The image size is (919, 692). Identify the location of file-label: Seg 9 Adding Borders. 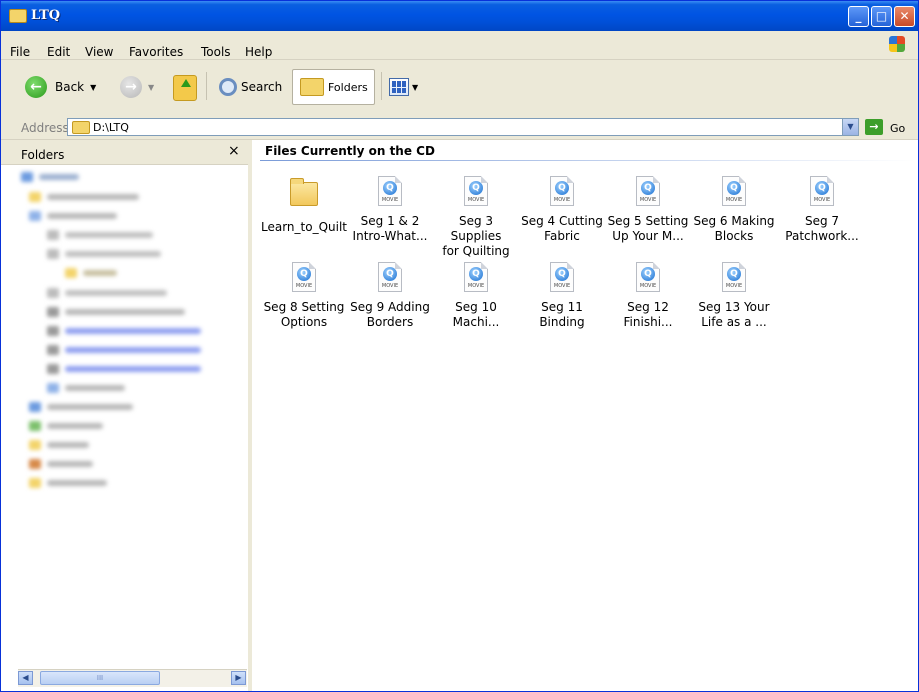
(390, 314).